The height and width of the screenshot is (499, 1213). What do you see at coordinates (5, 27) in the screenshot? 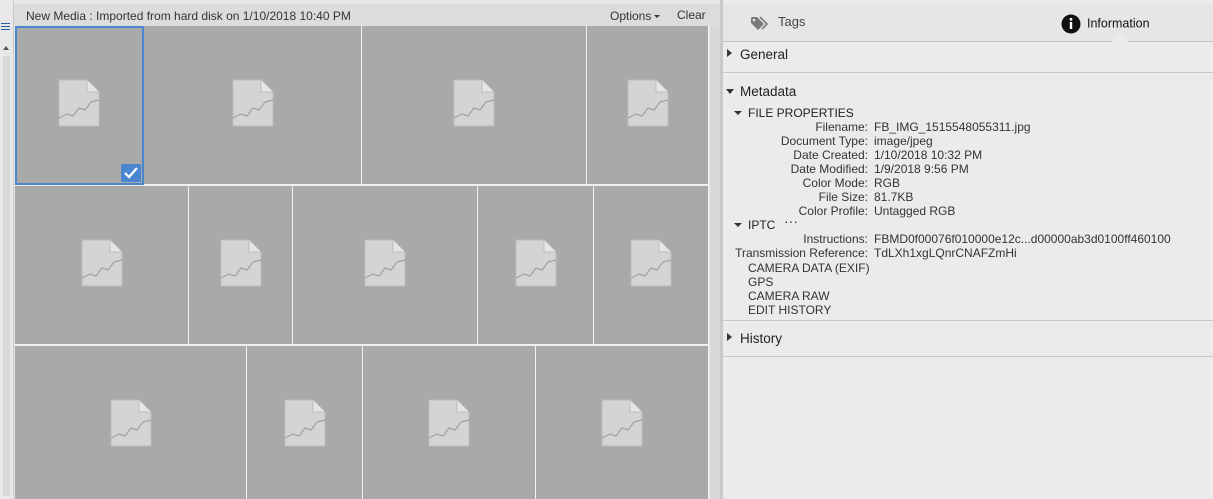
I see `hamburger-menu-icon` at bounding box center [5, 27].